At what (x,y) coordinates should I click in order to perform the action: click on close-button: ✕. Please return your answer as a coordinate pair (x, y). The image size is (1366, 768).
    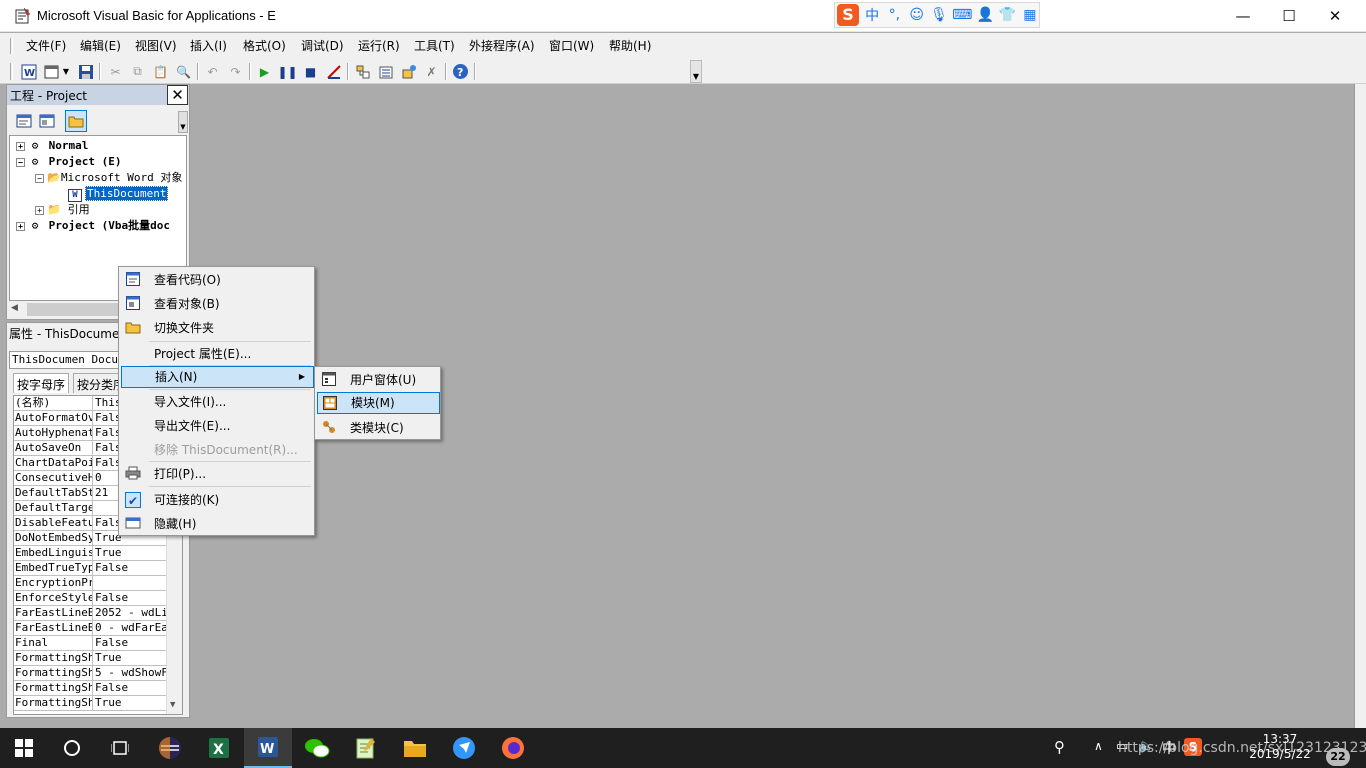
    Looking at the image, I should click on (1335, 16).